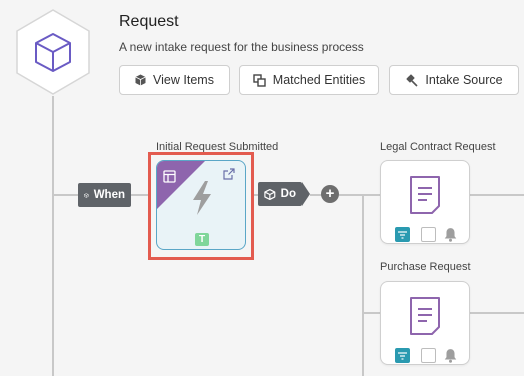  I want to click on trigger-type-badge: T, so click(202, 239).